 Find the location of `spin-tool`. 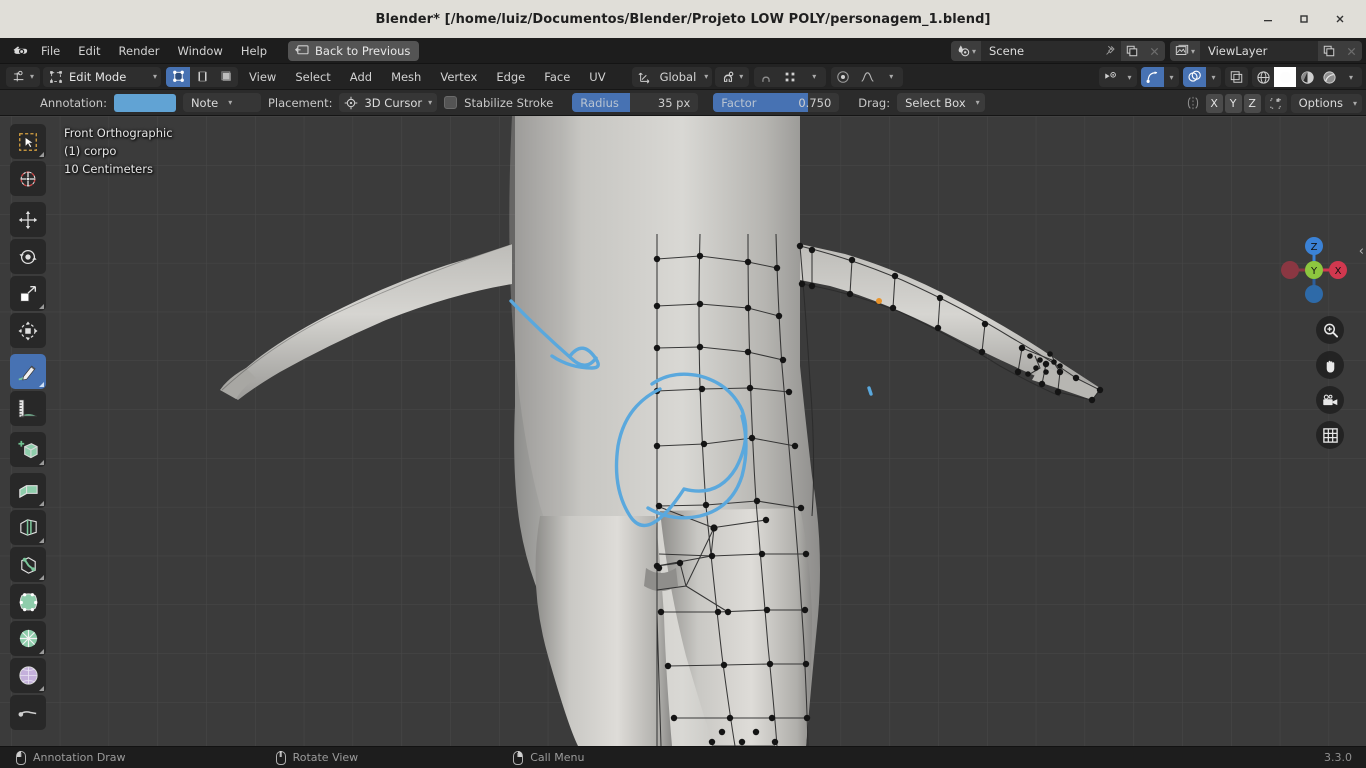

spin-tool is located at coordinates (28, 712).